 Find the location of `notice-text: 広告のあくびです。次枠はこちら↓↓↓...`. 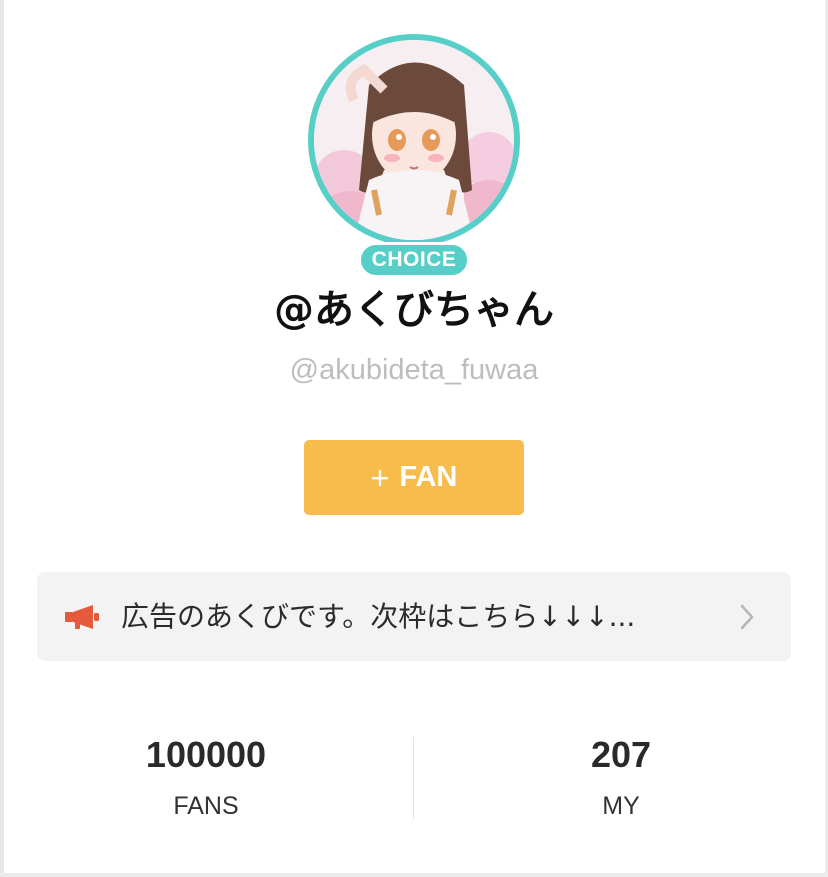

notice-text: 広告のあくびです。次枠はこちら↓↓↓... is located at coordinates (378, 616).